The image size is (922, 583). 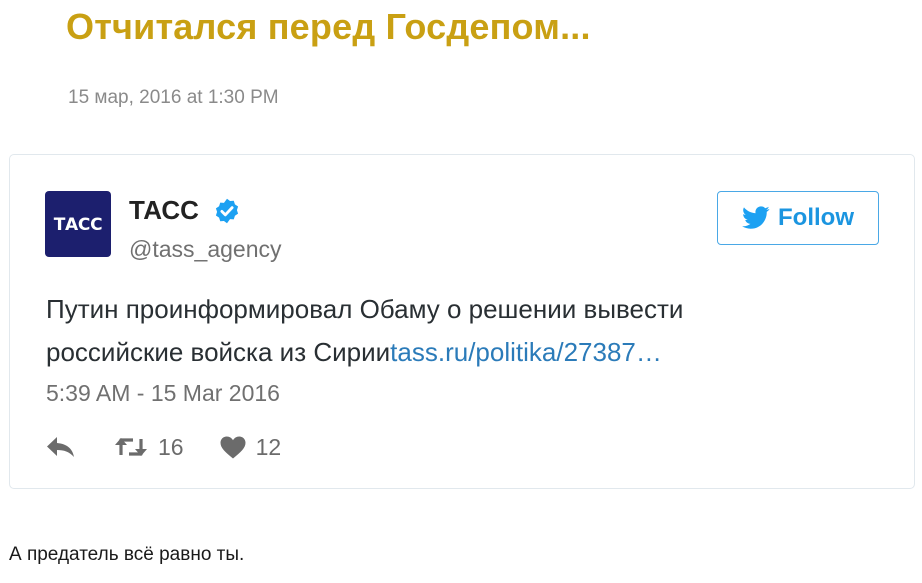 I want to click on tweet-actions: 16 12, so click(x=163, y=447).